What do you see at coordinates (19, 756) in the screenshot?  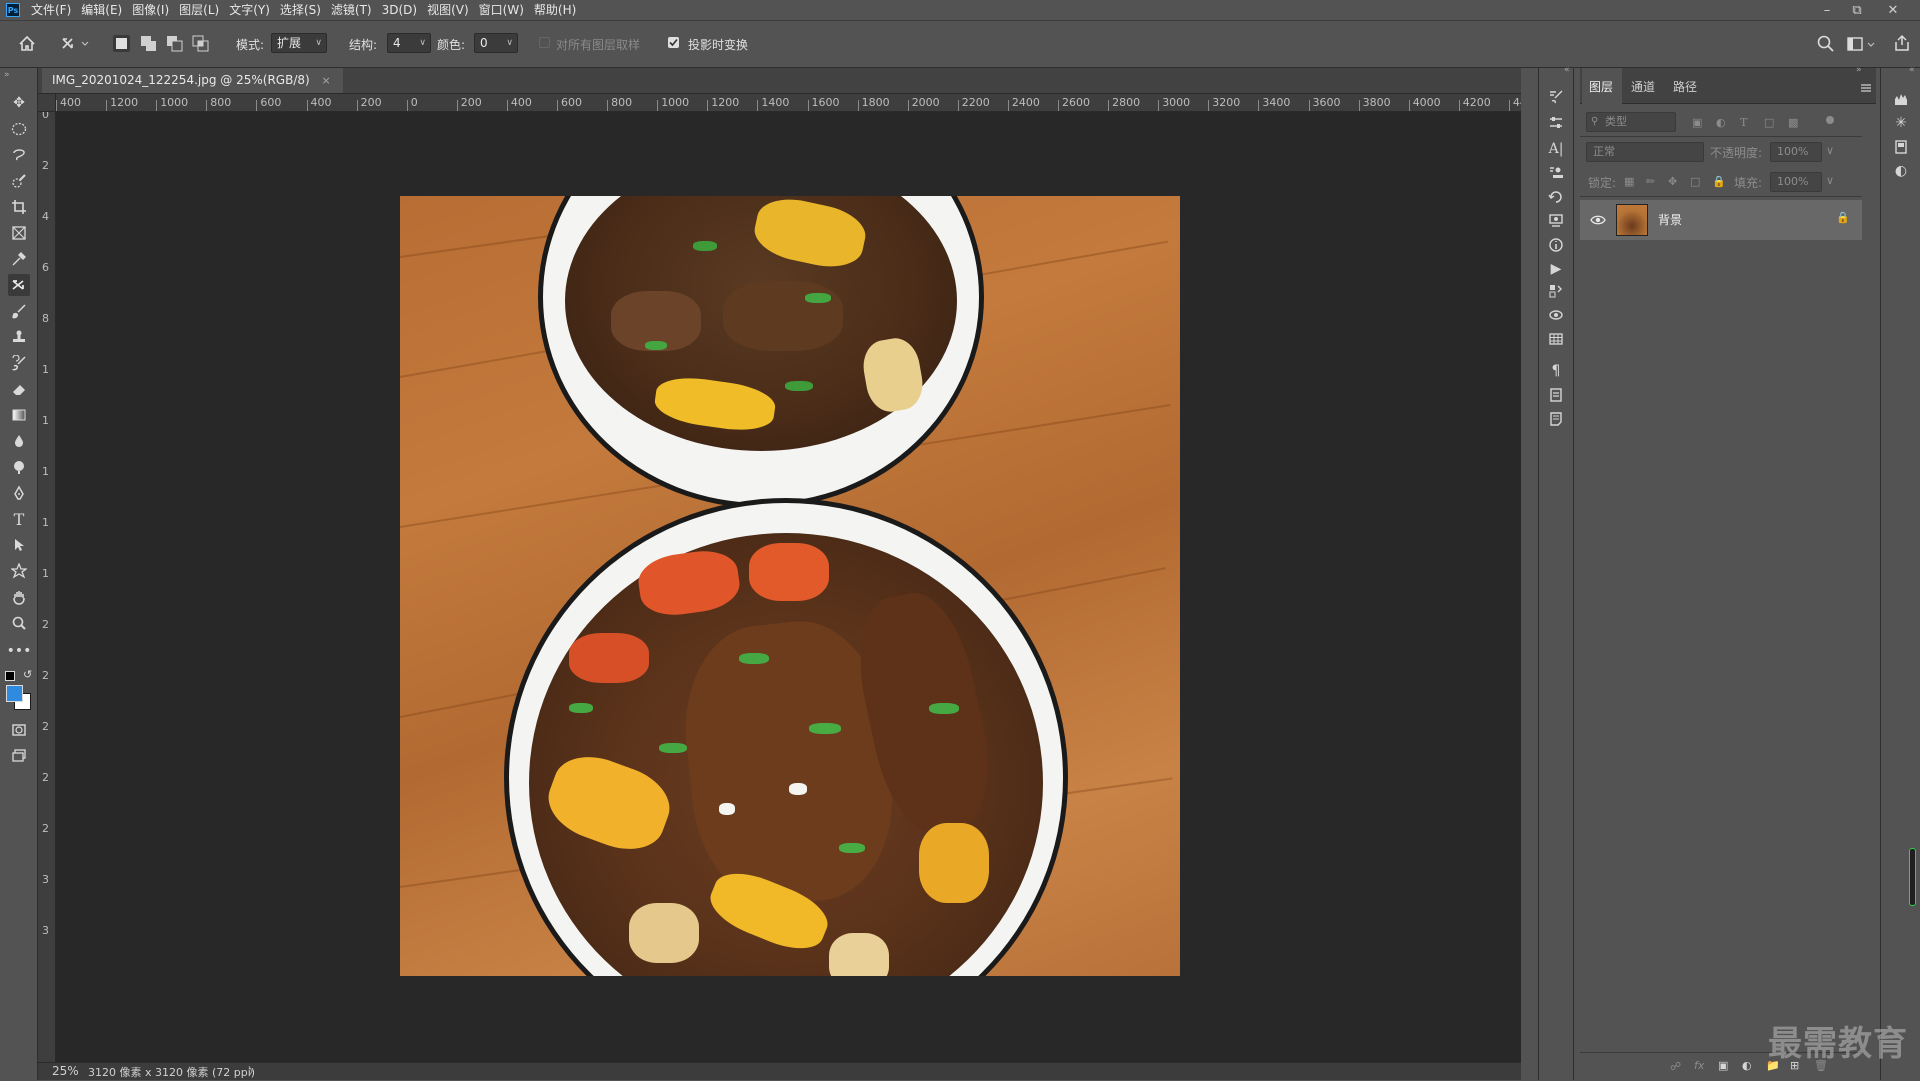 I see `screen-mode-icon` at bounding box center [19, 756].